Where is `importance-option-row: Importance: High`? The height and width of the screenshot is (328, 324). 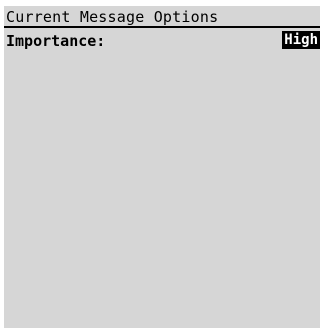
importance-option-row: Importance: High is located at coordinates (162, 40).